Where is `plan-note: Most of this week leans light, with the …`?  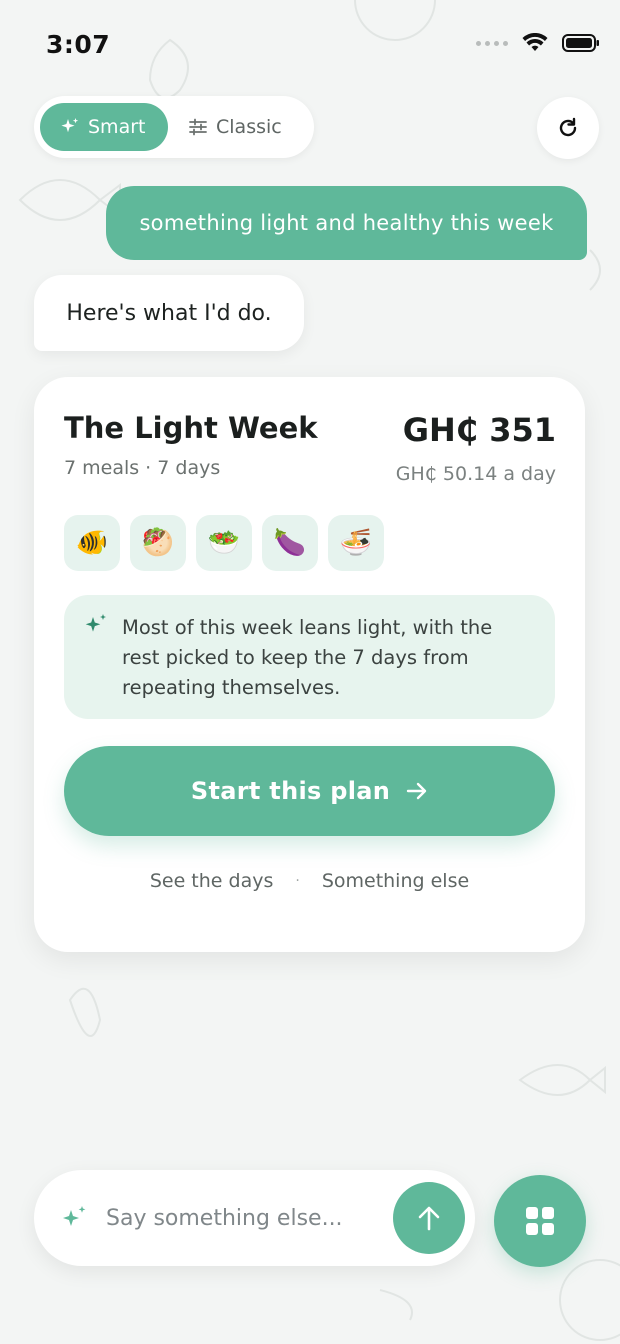
plan-note: Most of this week leans light, with the … is located at coordinates (309, 657).